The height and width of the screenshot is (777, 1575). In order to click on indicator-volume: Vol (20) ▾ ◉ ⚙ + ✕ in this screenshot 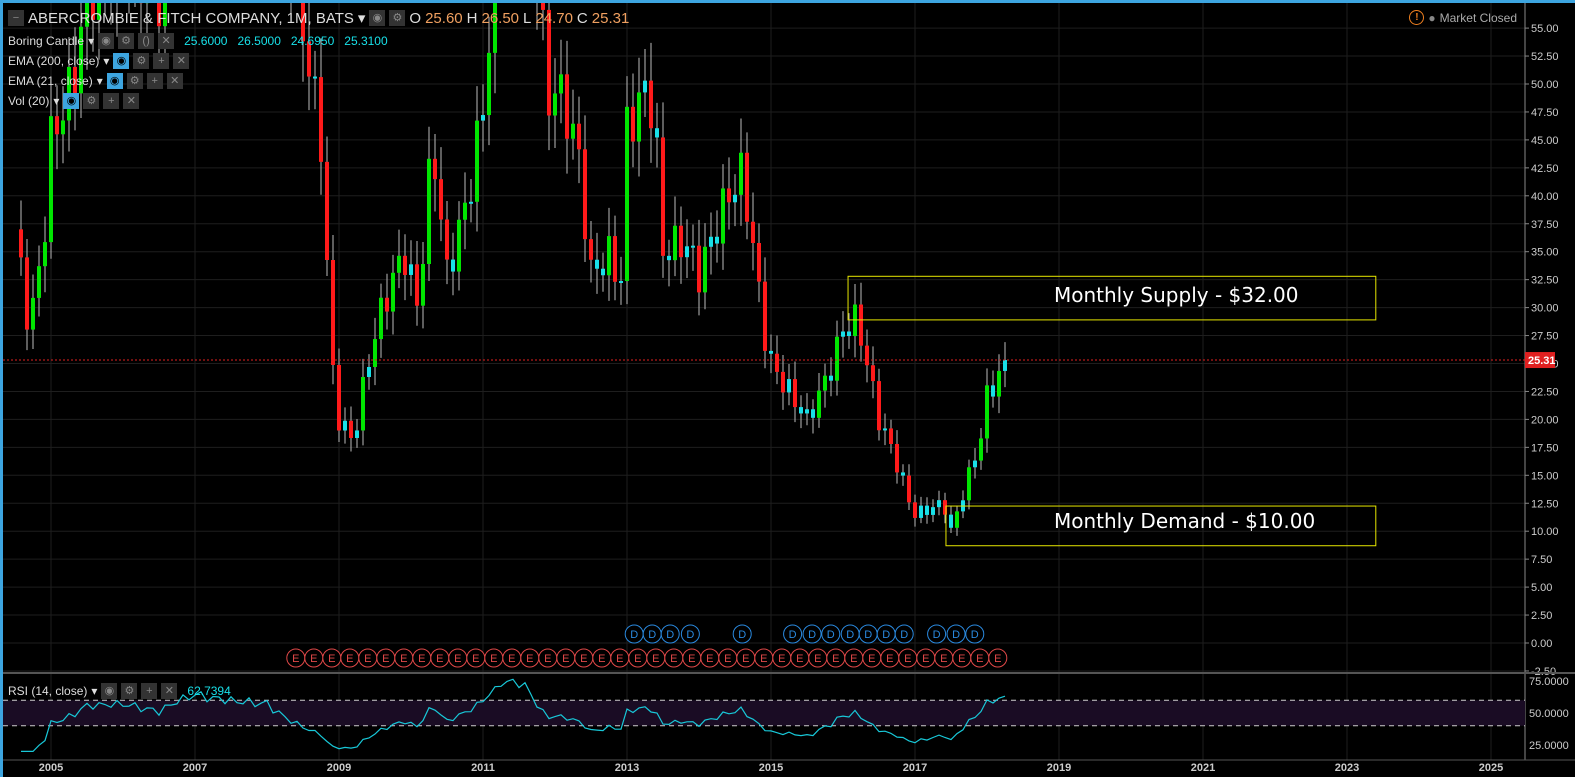, I will do `click(74, 101)`.